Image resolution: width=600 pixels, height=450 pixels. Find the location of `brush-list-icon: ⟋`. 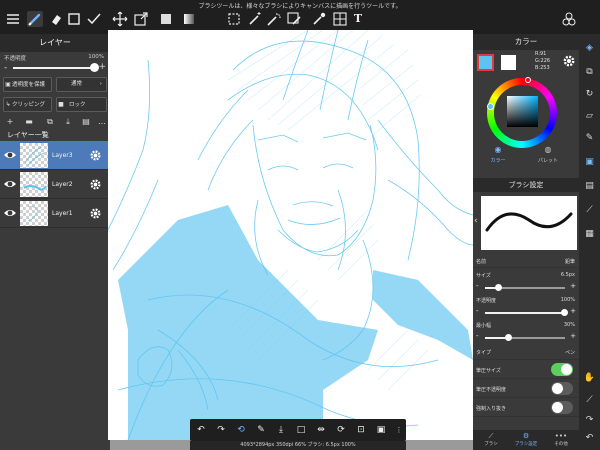

brush-list-icon: ⟋ is located at coordinates (491, 436).